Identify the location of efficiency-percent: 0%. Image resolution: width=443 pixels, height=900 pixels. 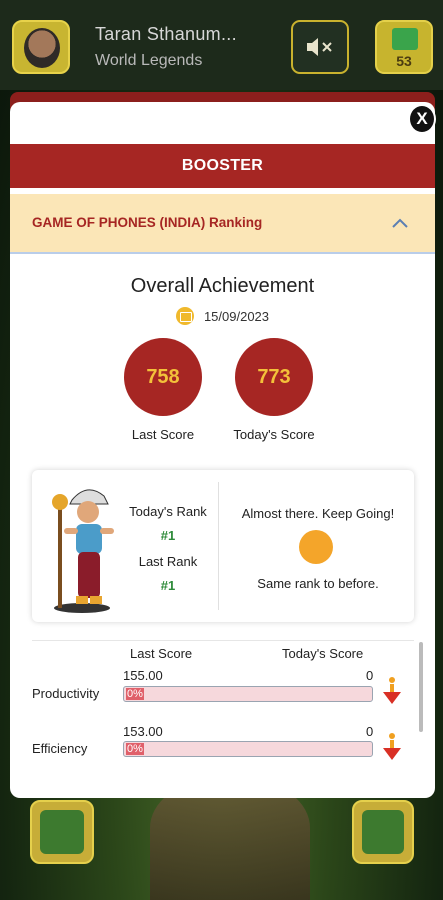
(135, 749).